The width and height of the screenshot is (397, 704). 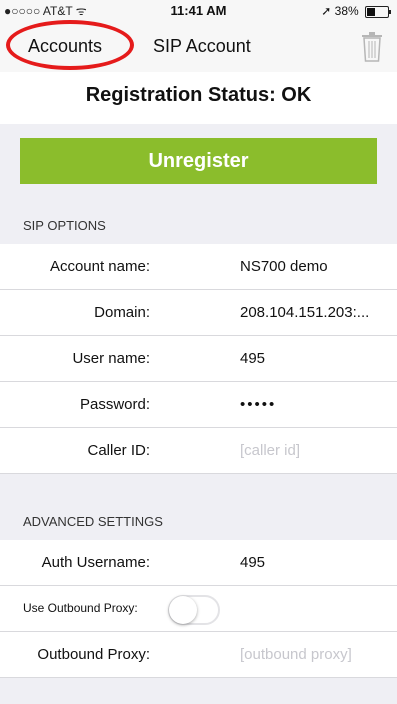 I want to click on caller-id-label: Caller ID:, so click(x=118, y=450).